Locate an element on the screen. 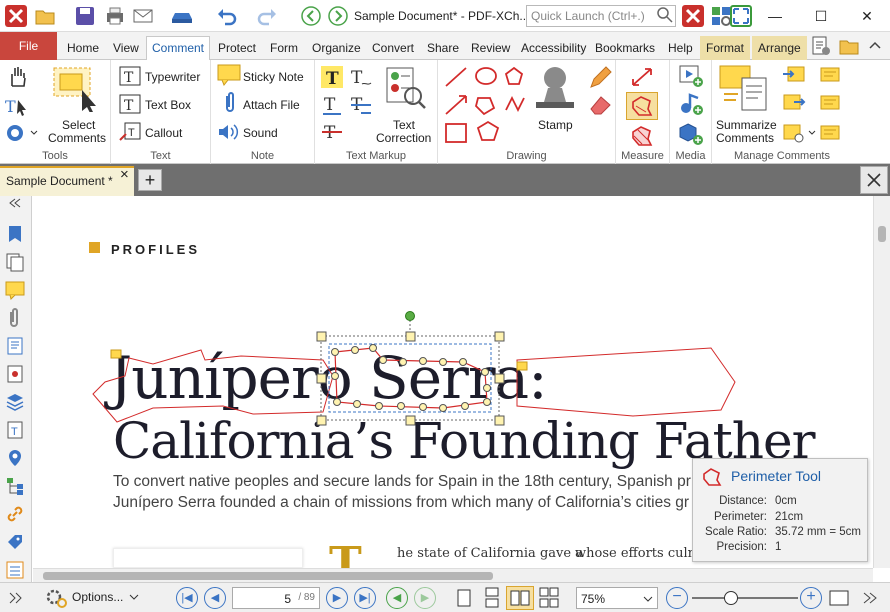 Image resolution: width=890 pixels, height=612 pixels. tags-icon is located at coordinates (15, 542).